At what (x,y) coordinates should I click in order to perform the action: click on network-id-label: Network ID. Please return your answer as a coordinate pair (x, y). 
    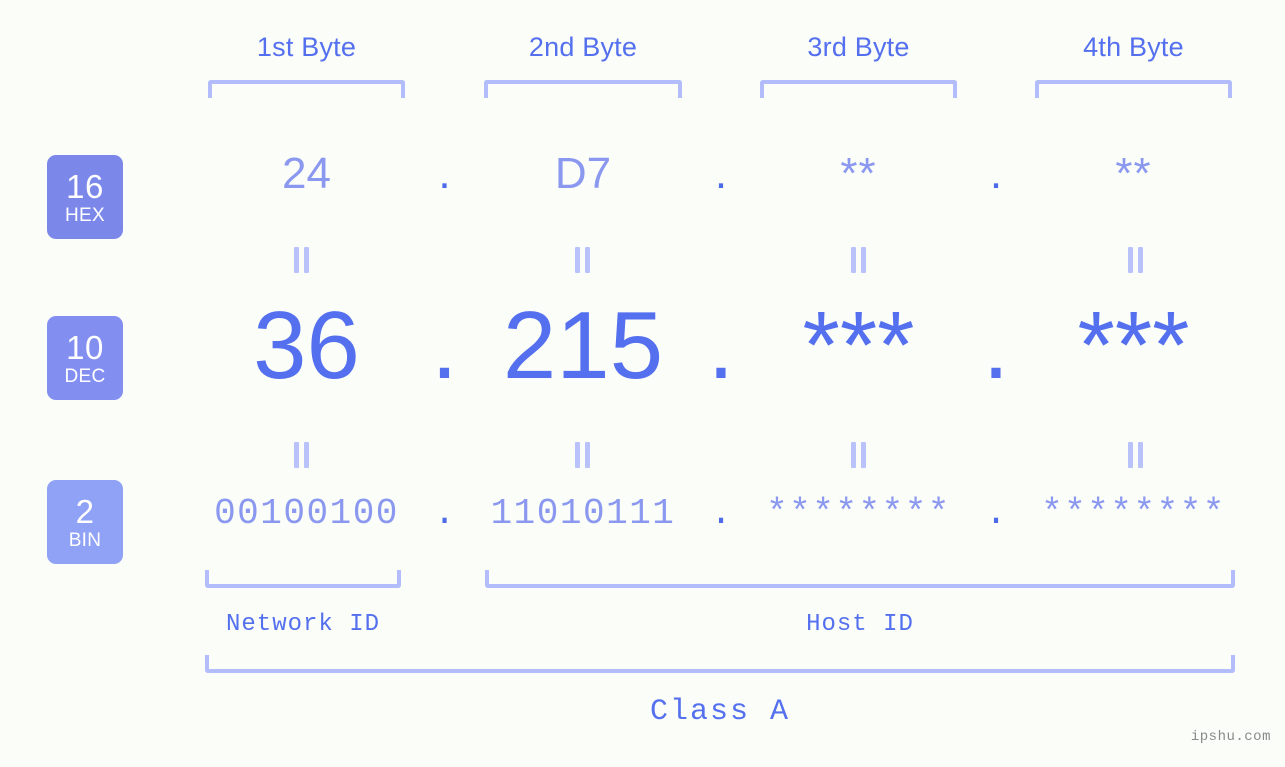
    Looking at the image, I should click on (303, 624).